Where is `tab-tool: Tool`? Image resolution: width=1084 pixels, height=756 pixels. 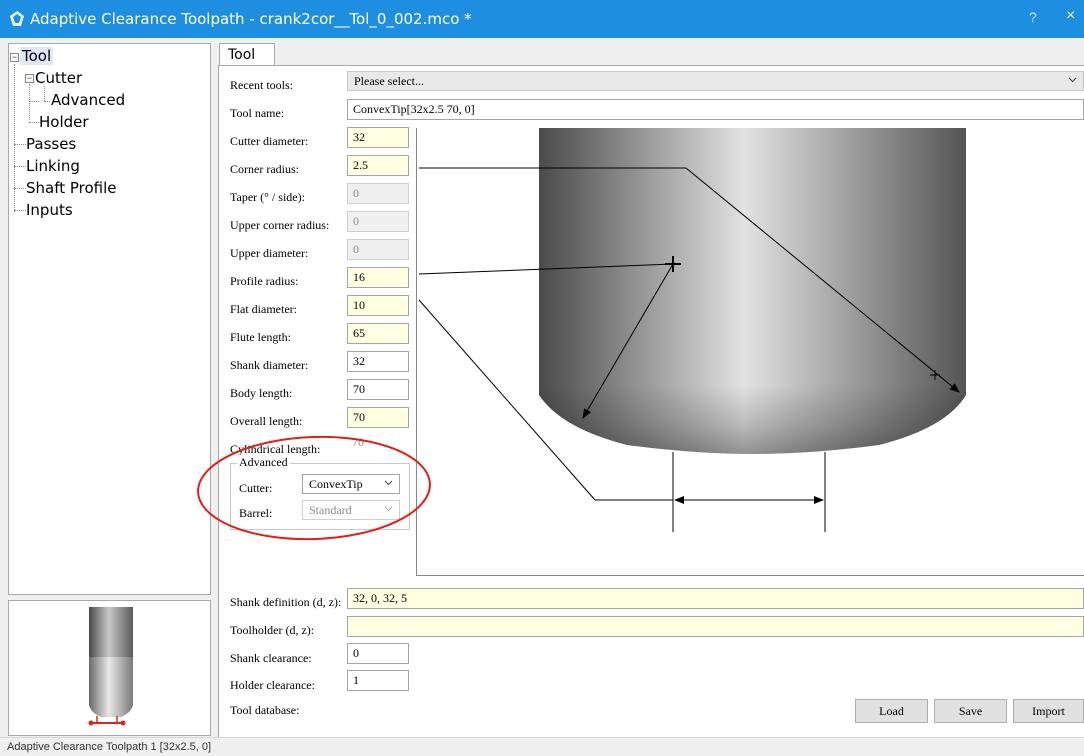
tab-tool: Tool is located at coordinates (247, 54).